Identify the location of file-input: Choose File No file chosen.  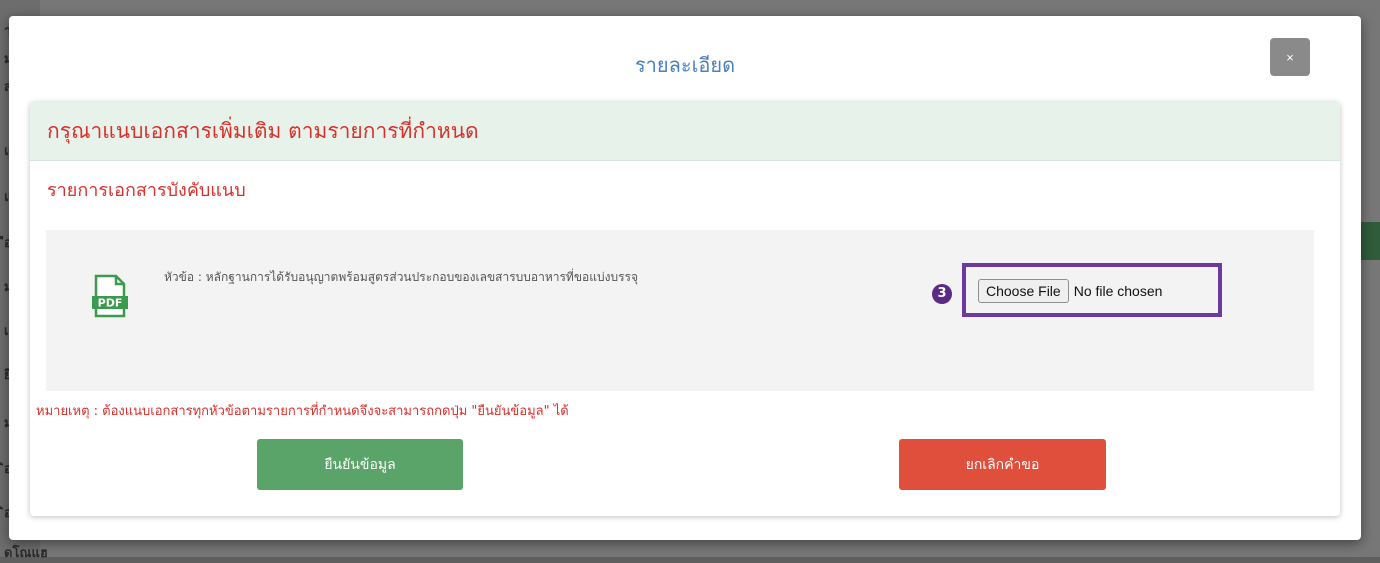
(1070, 291).